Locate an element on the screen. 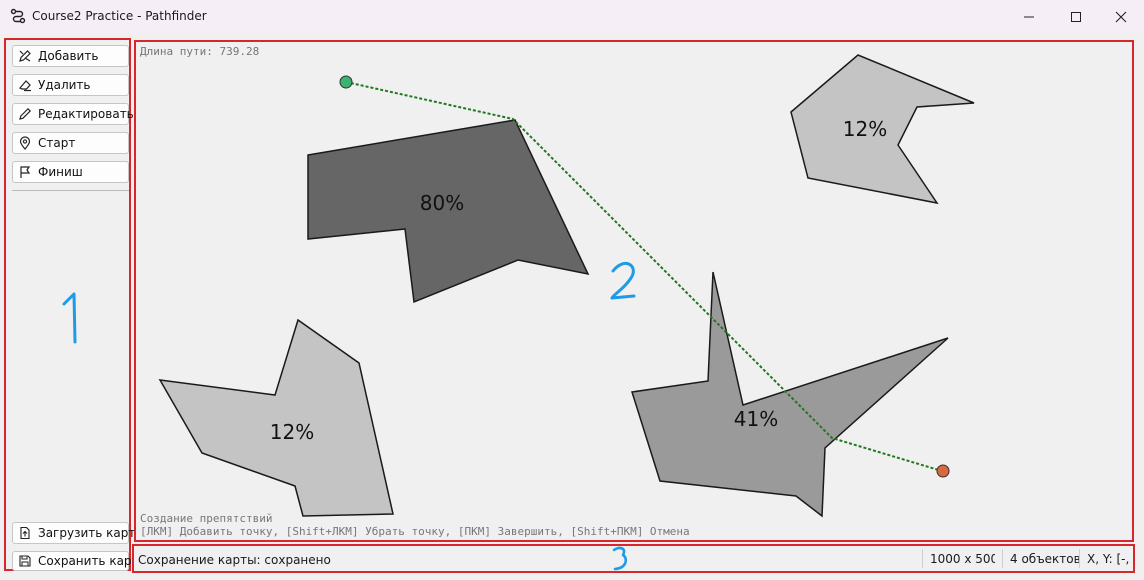  start-button-label: Старт is located at coordinates (57, 143).